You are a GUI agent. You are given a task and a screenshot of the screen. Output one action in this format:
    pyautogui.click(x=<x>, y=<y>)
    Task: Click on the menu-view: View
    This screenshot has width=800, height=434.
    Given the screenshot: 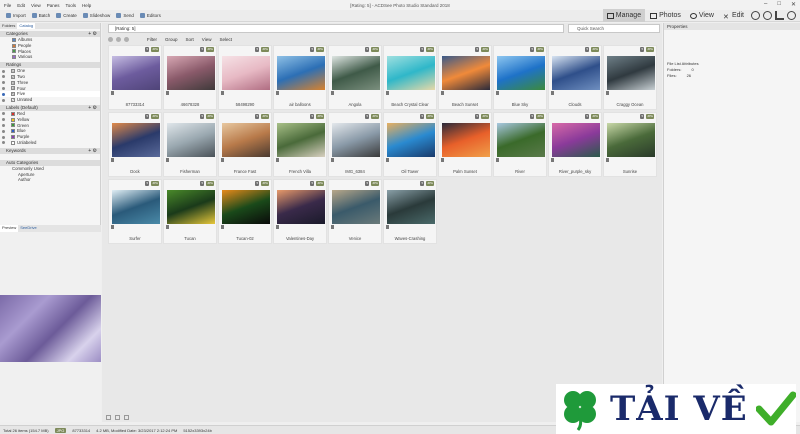 What is the action you would take?
    pyautogui.click(x=36, y=5)
    